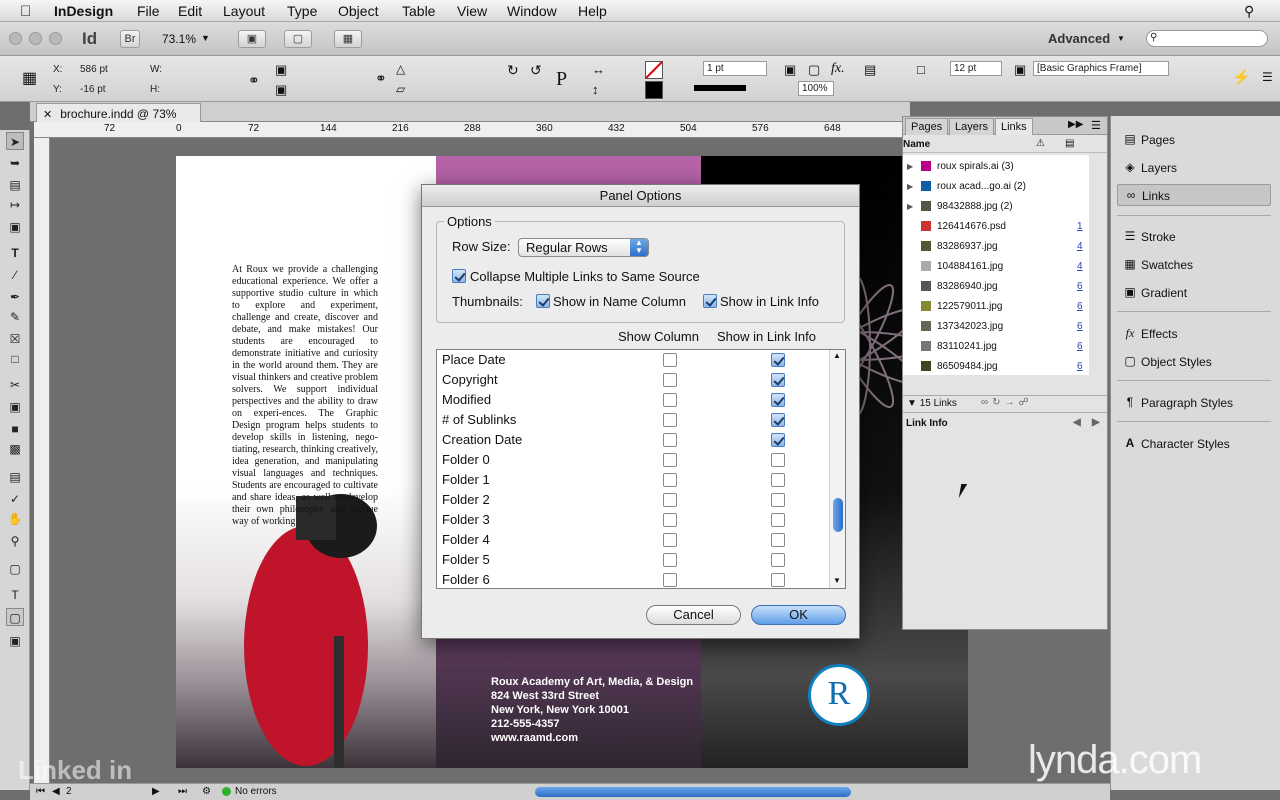  What do you see at coordinates (633, 400) in the screenshot?
I see `list-item: Modified` at bounding box center [633, 400].